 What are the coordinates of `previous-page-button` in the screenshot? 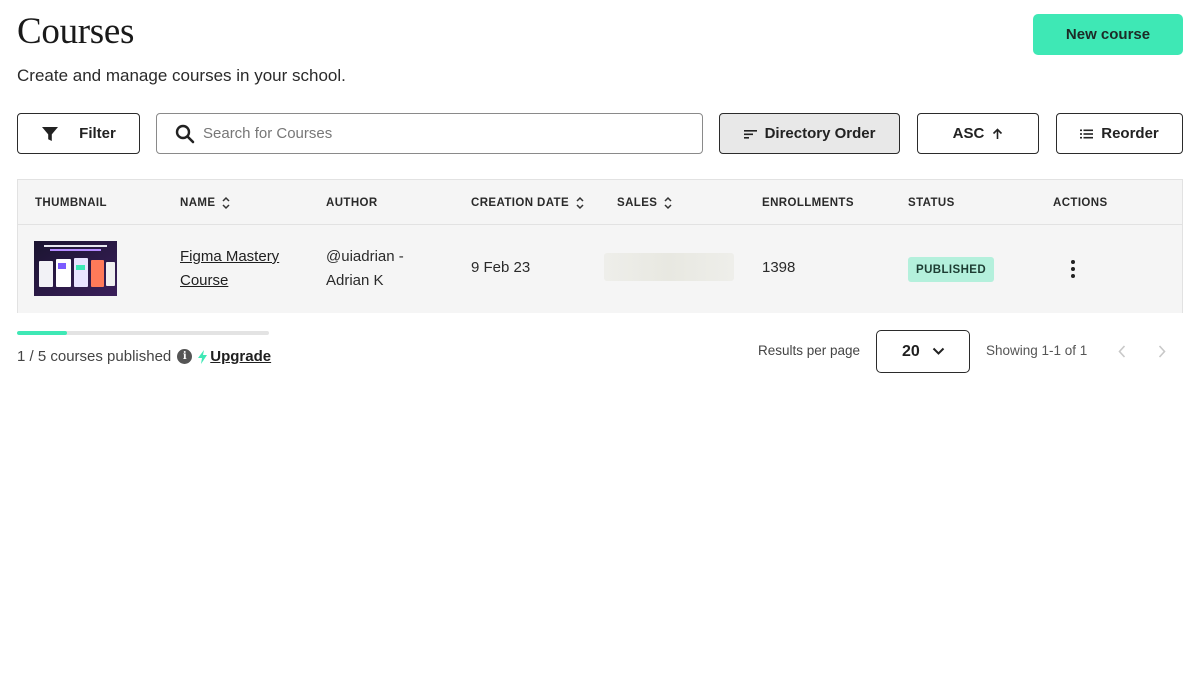 It's located at (1122, 351).